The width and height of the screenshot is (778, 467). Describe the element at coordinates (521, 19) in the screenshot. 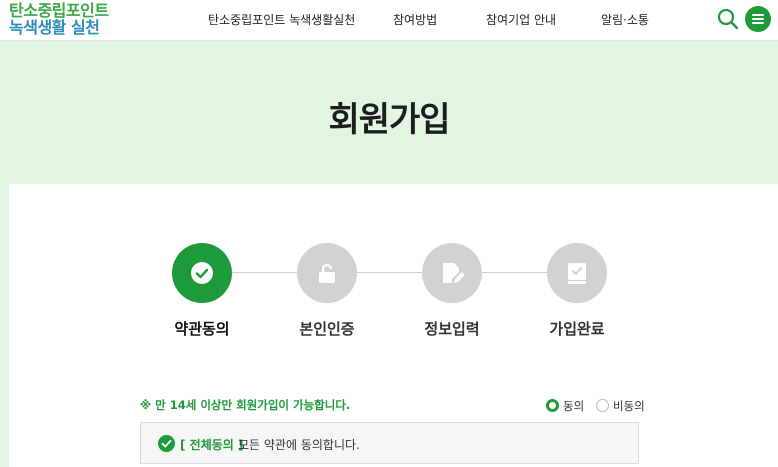

I see `nav-item-partners: 참여기업 안내` at that location.